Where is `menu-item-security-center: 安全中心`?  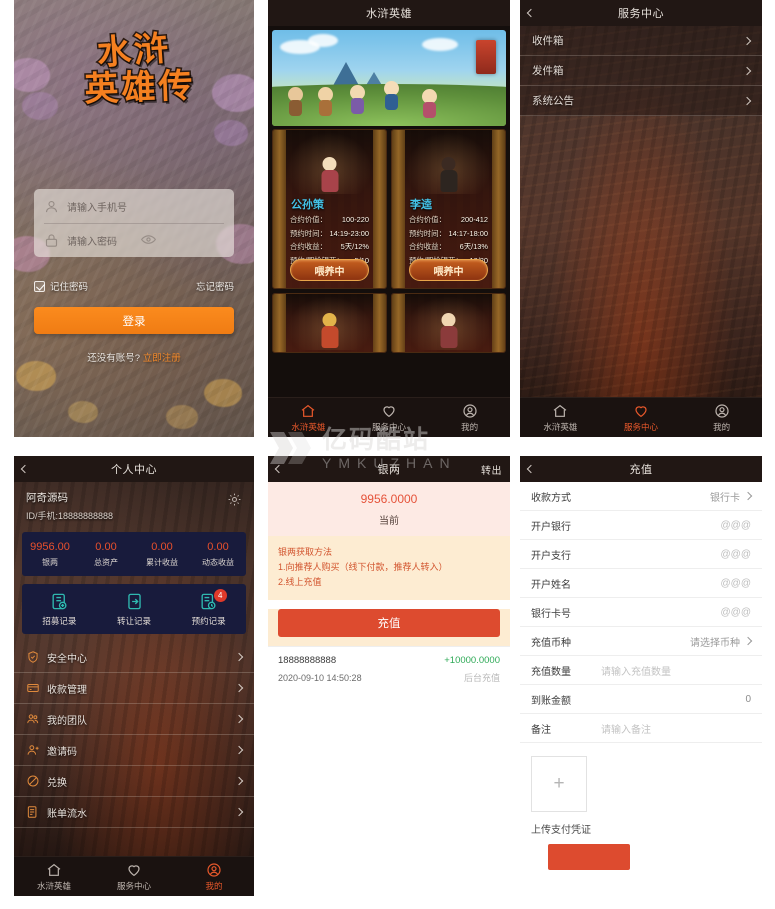
menu-item-security-center: 安全中心 is located at coordinates (134, 657).